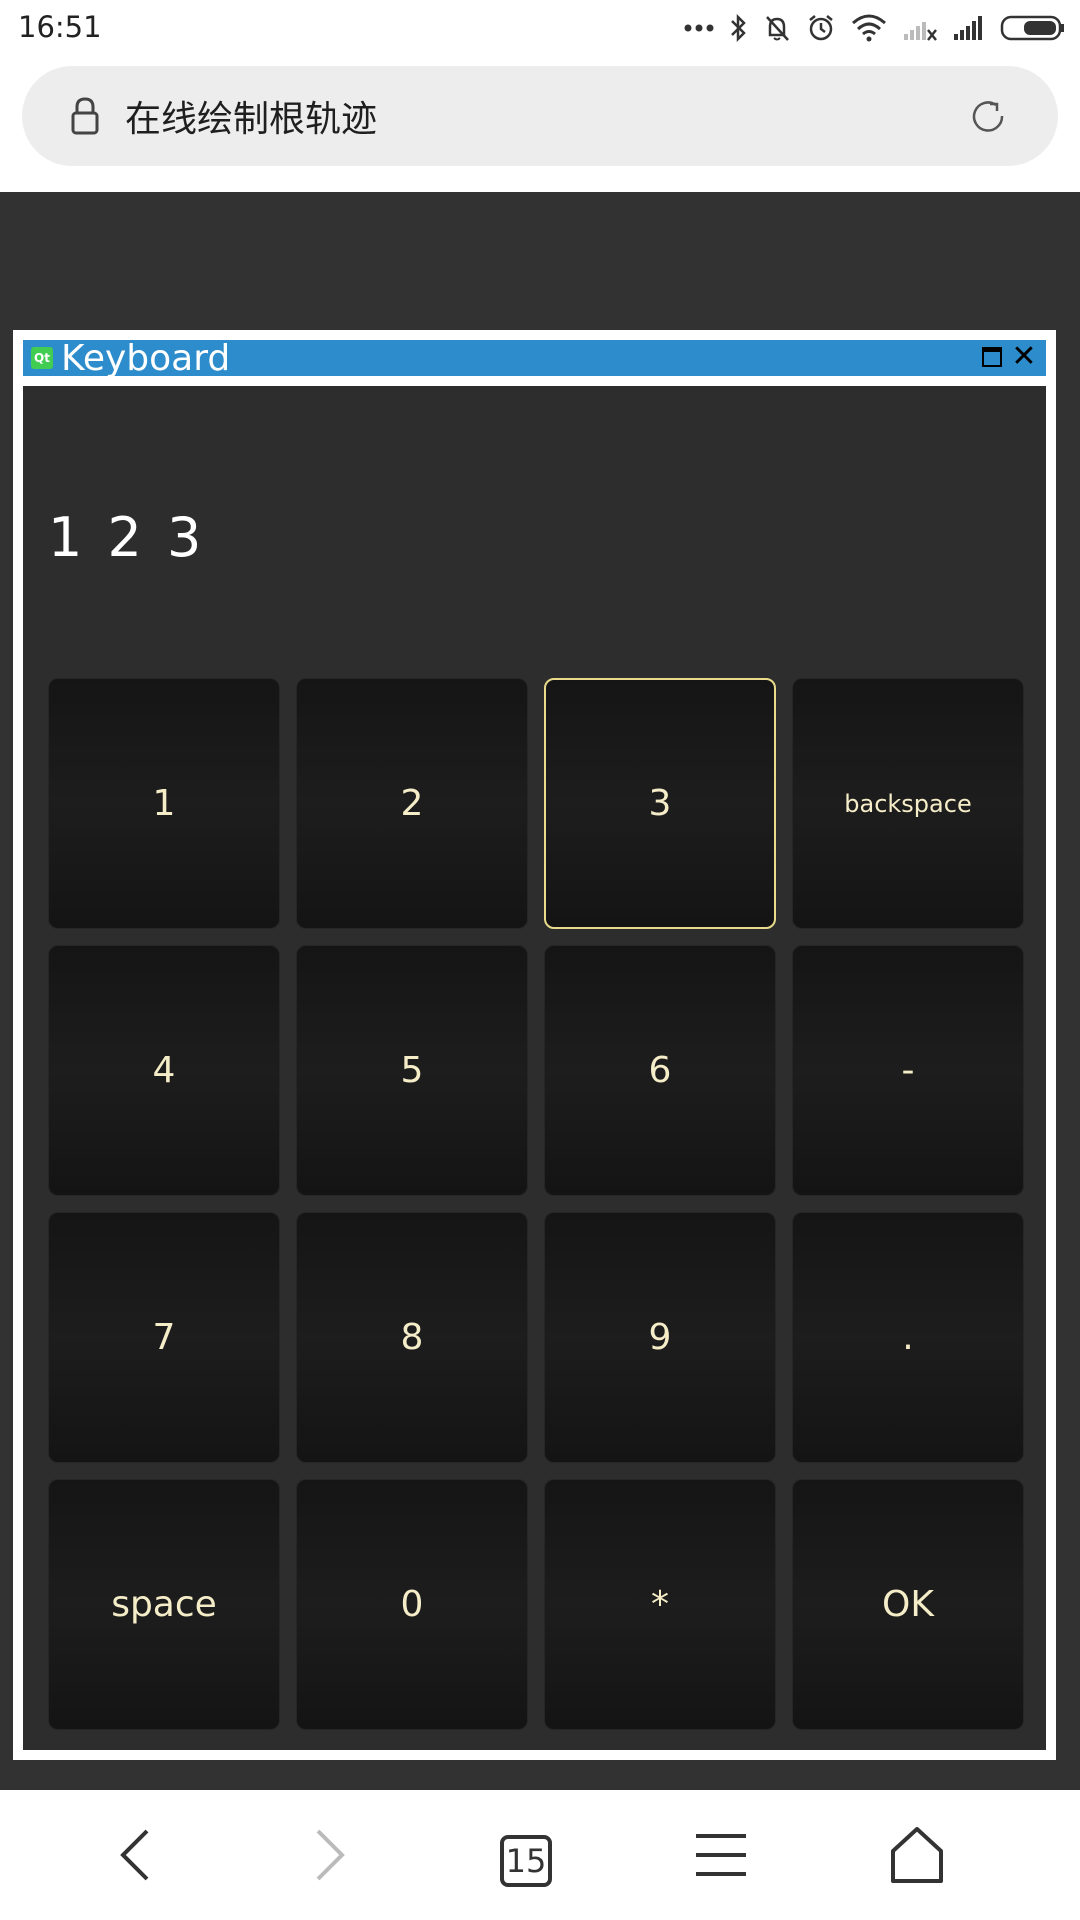 The image size is (1080, 1920). Describe the element at coordinates (738, 28) in the screenshot. I see `bluetooth-icon` at that location.